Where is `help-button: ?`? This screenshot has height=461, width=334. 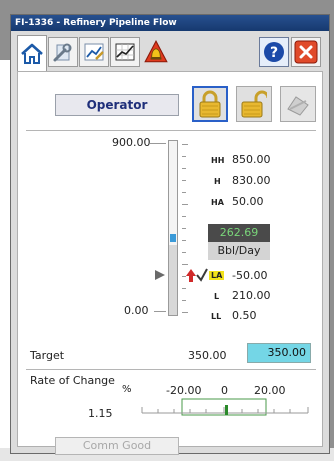 help-button: ? is located at coordinates (274, 52).